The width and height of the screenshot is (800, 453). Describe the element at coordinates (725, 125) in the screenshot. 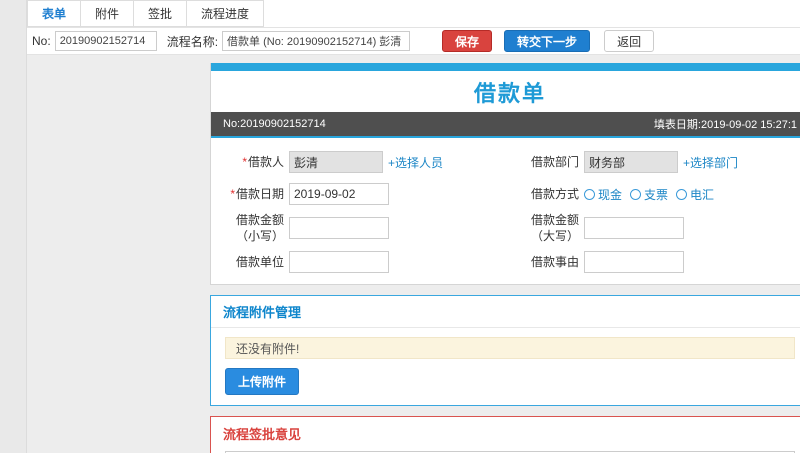

I see `form-date-text: 填表日期:2019-09-02 15:27:1` at that location.